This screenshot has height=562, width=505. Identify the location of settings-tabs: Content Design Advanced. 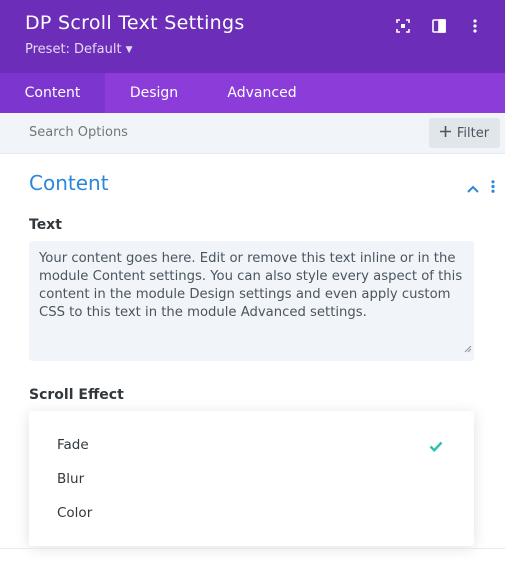
(252, 93).